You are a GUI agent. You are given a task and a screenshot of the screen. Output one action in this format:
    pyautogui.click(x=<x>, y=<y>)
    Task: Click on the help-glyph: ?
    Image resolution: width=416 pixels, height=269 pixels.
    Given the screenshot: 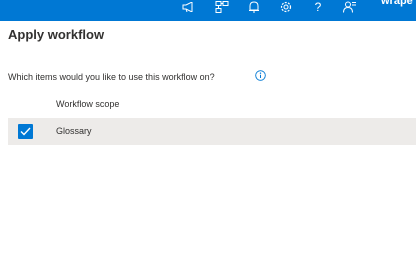 What is the action you would take?
    pyautogui.click(x=318, y=7)
    